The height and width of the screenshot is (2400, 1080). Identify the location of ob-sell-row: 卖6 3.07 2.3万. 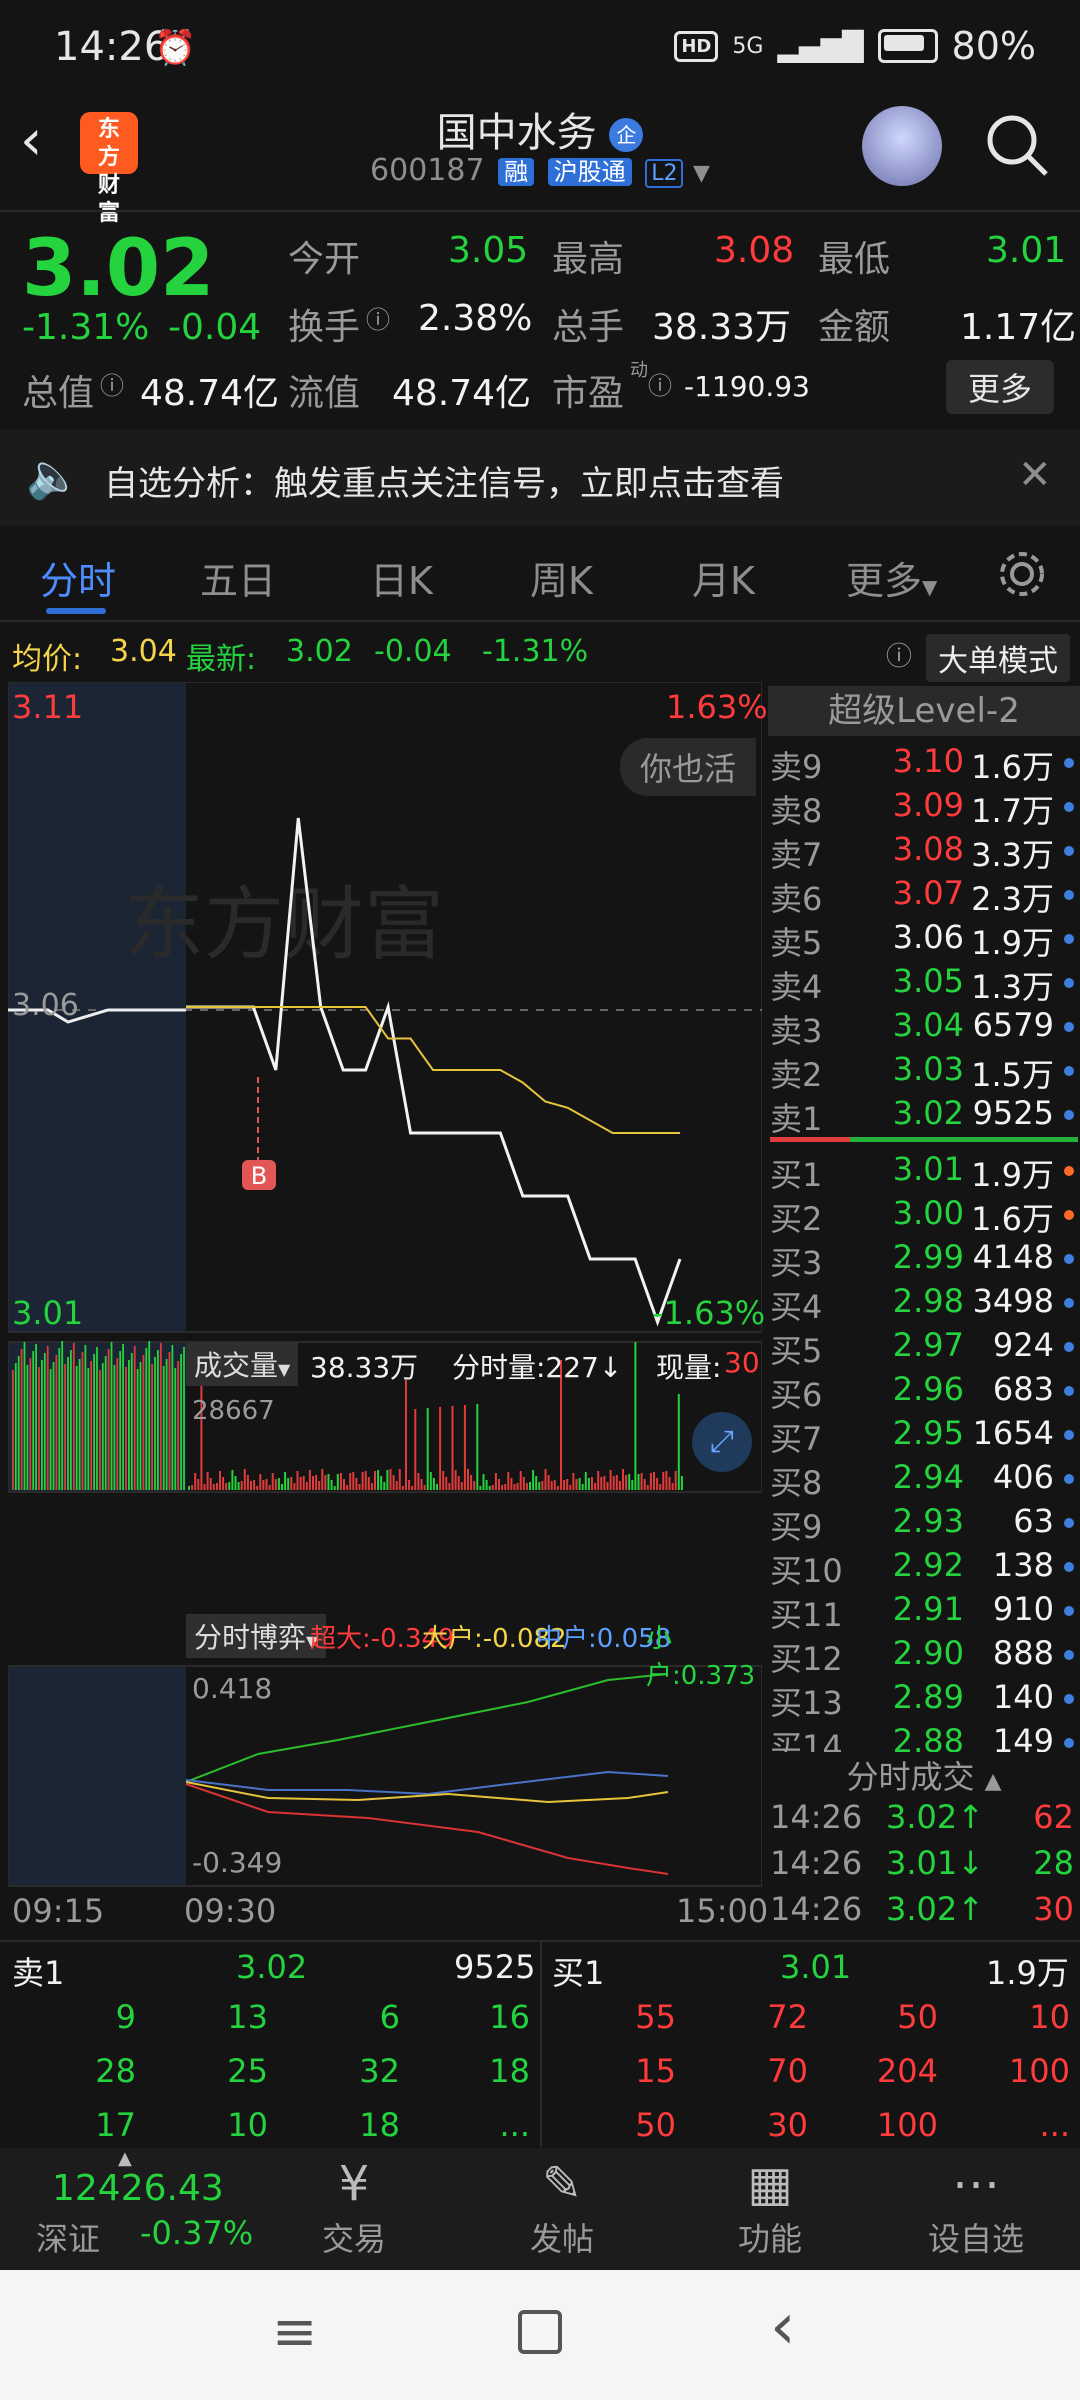
(924, 896).